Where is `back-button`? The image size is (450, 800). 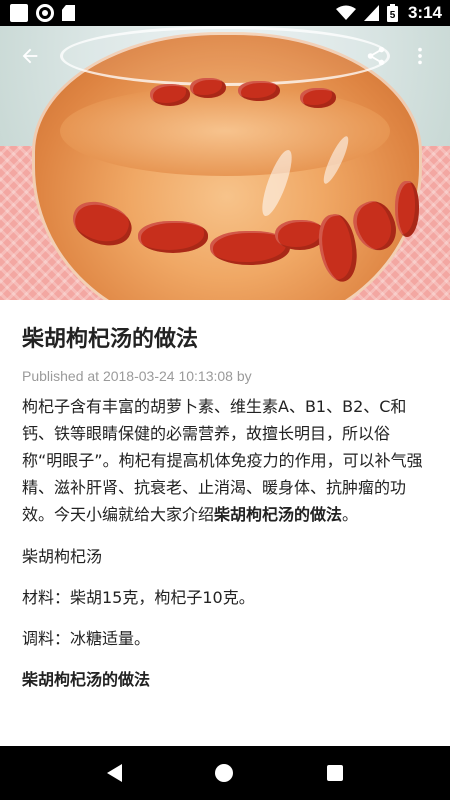 back-button is located at coordinates (30, 56).